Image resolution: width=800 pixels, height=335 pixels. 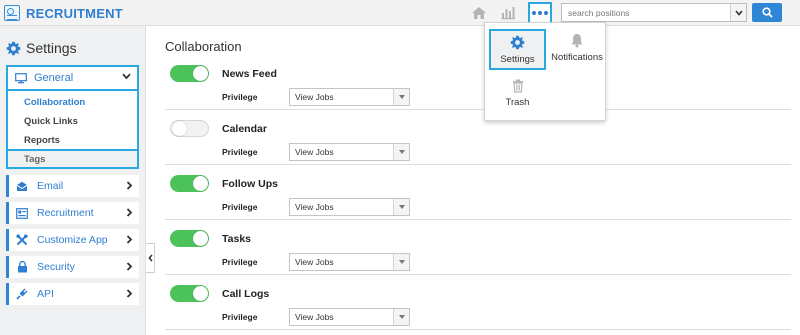 I want to click on submenu-item-tags: Tags, so click(x=72, y=159).